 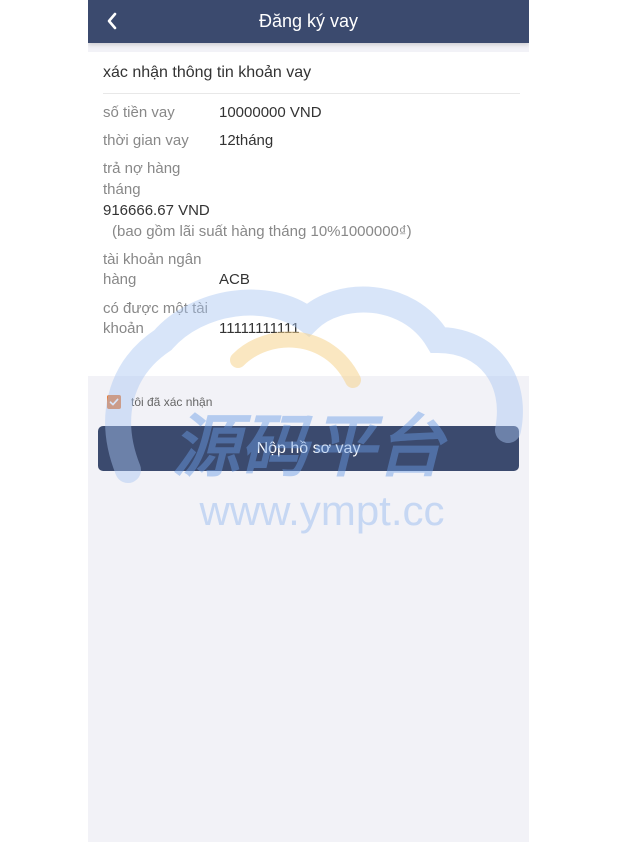 I want to click on page-title: Đăng ký vay, so click(x=308, y=21).